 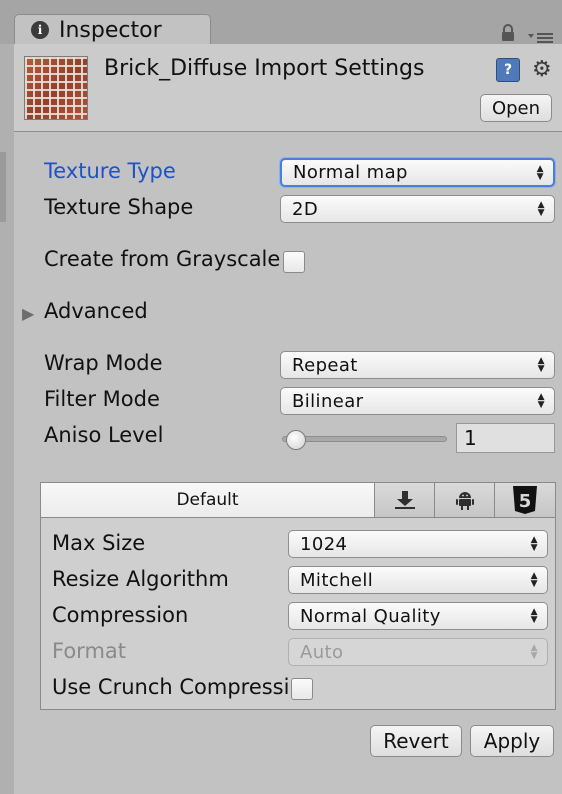 What do you see at coordinates (512, 741) in the screenshot?
I see `apply-button: Apply` at bounding box center [512, 741].